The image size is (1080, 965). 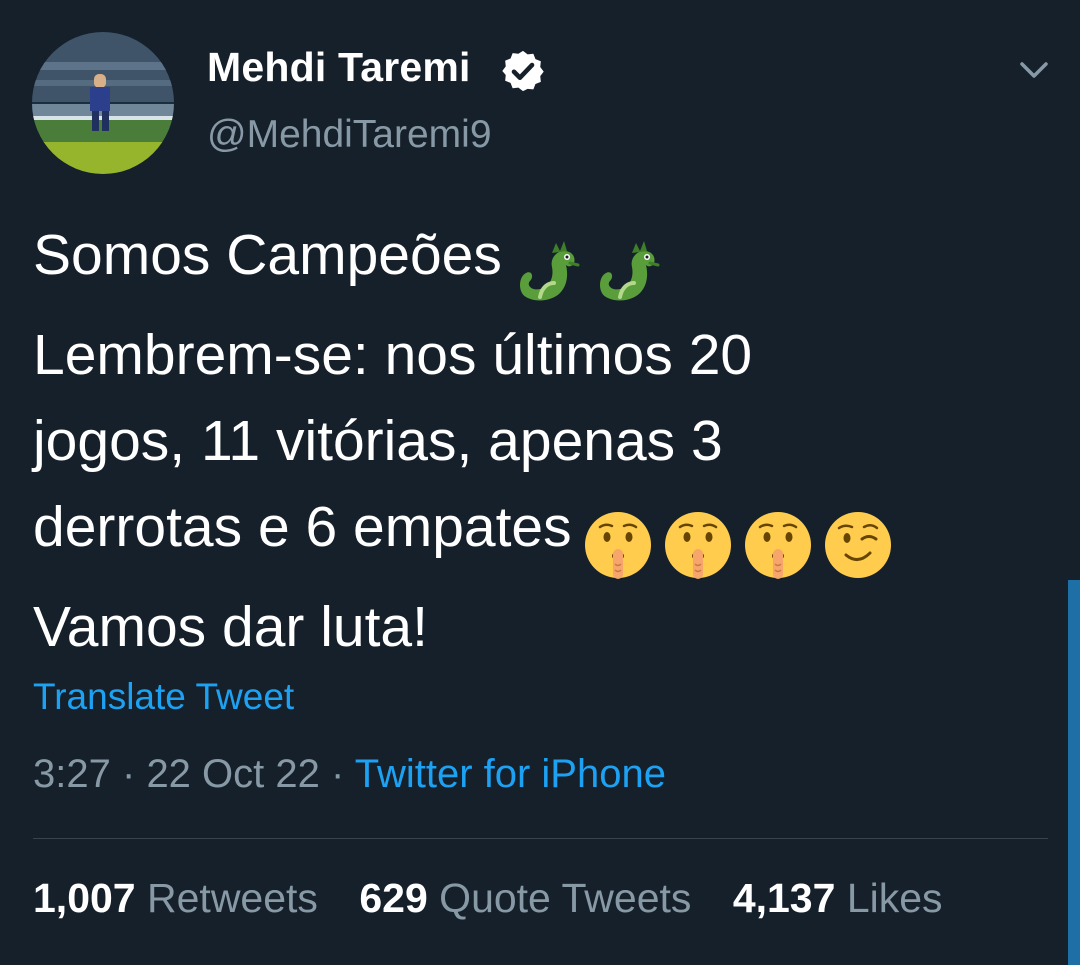 I want to click on tweet-line-2: Lembrem-se: nos últimos 20, so click(x=393, y=355).